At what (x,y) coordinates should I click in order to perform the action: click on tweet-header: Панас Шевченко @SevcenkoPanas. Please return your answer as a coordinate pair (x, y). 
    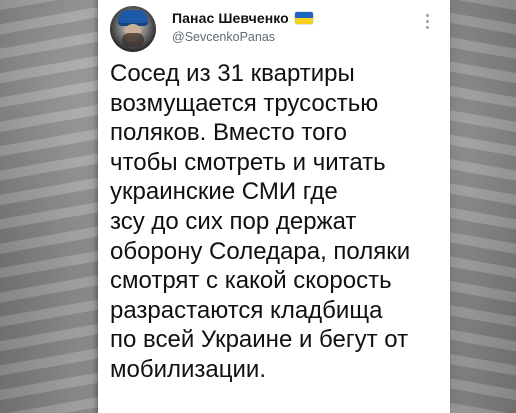
    Looking at the image, I should click on (274, 28).